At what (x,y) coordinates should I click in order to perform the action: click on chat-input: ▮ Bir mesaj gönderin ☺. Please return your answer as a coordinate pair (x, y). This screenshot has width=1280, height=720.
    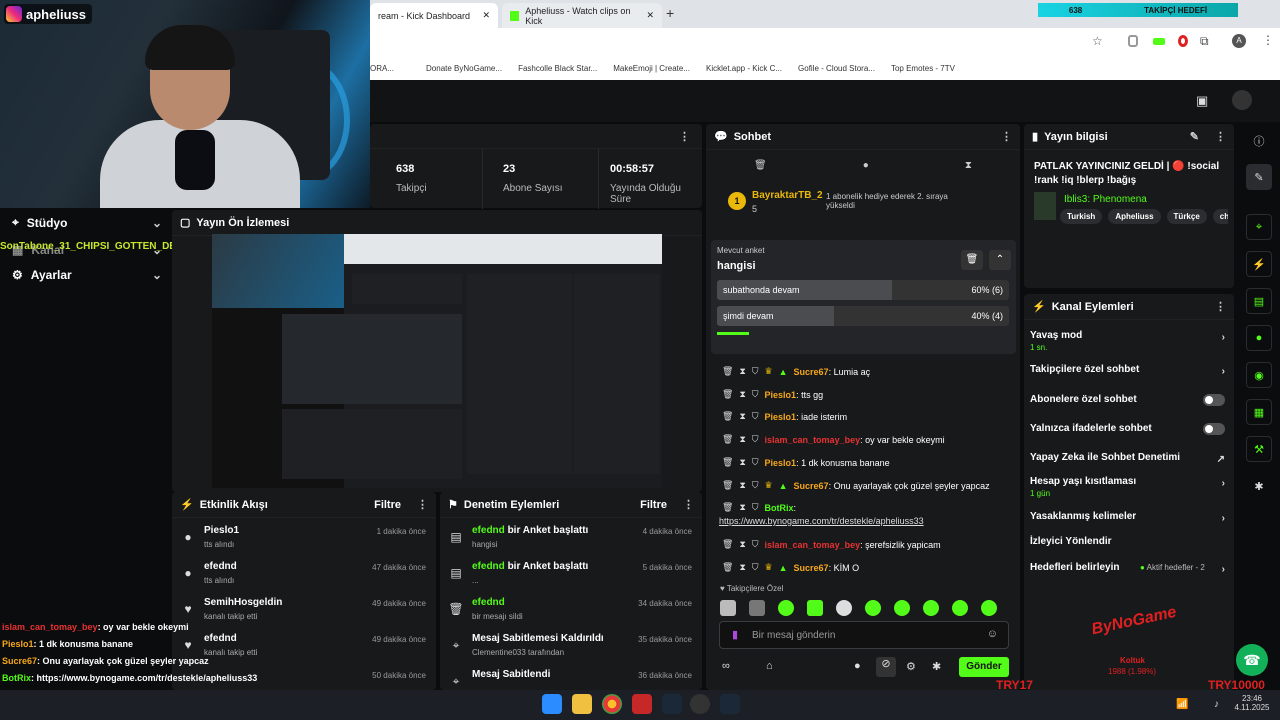
    Looking at the image, I should click on (864, 635).